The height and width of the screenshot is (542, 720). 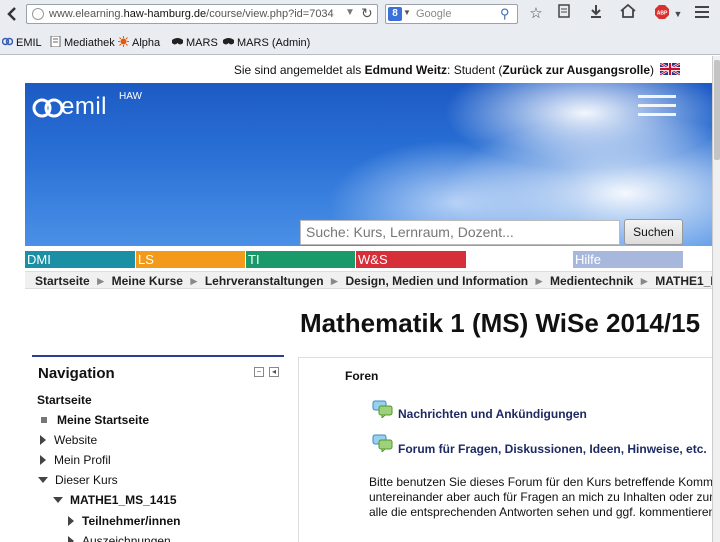 I want to click on download-icon, so click(x=596, y=14).